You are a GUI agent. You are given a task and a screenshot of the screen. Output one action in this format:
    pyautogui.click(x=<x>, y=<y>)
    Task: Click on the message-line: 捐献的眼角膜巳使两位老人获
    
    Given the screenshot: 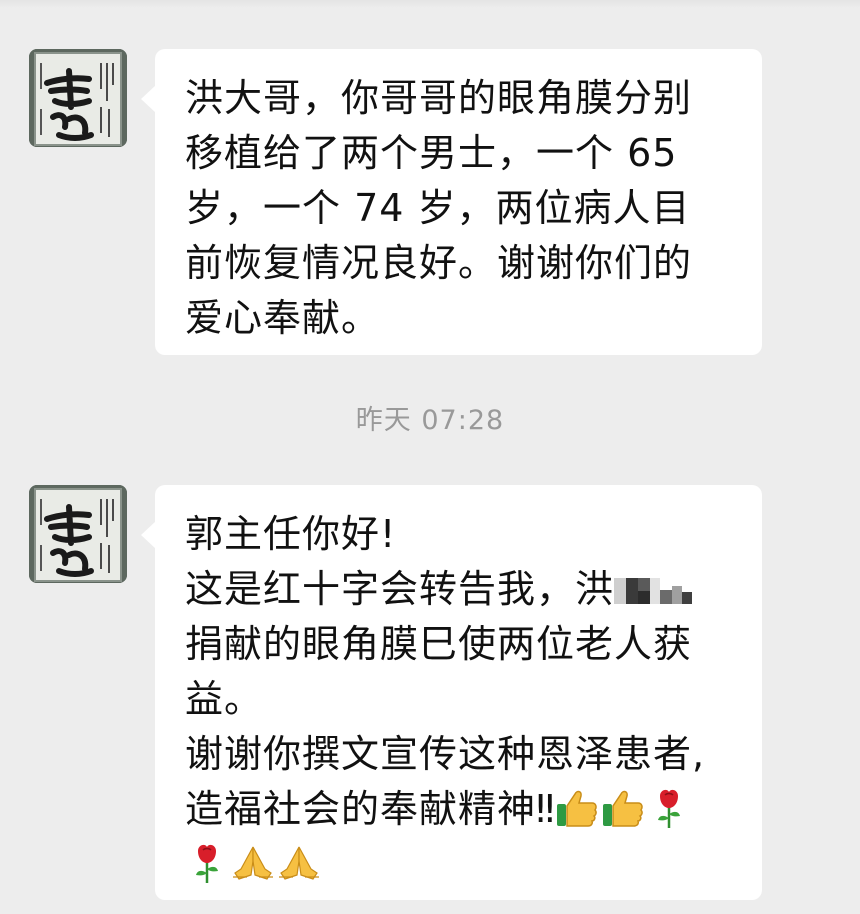 What is the action you would take?
    pyautogui.click(x=439, y=644)
    